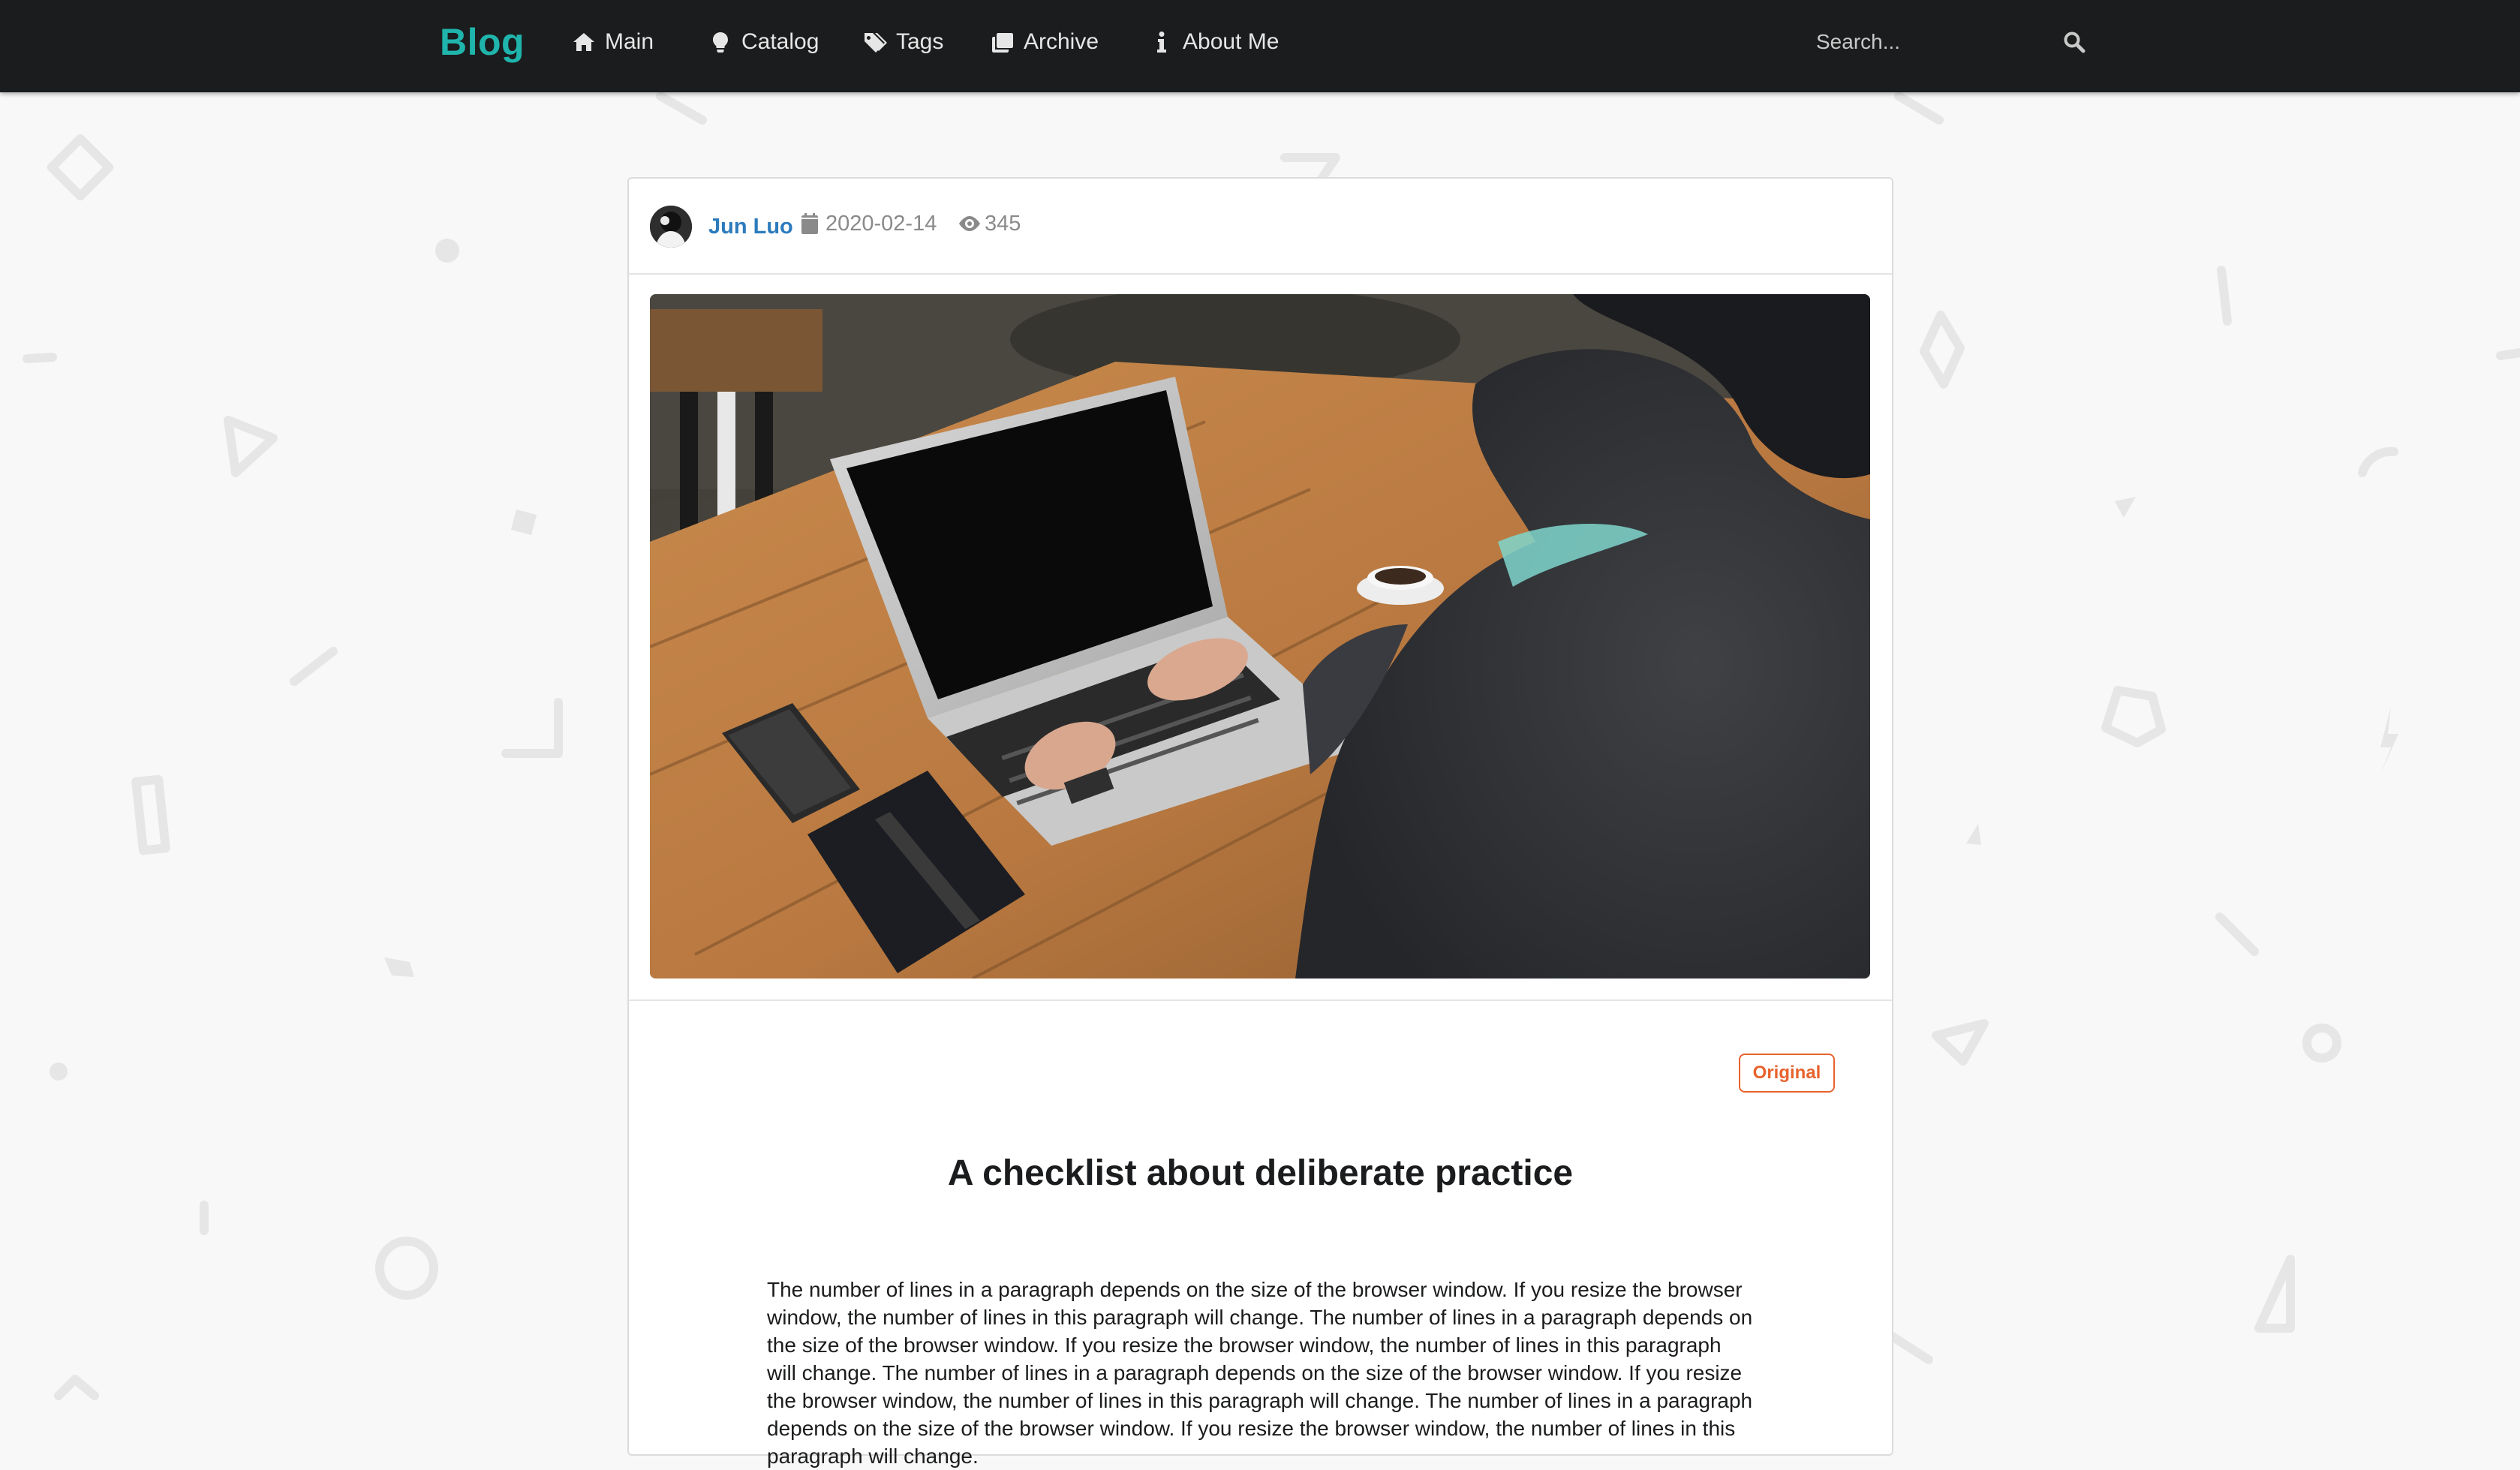 Image resolution: width=2520 pixels, height=1470 pixels. What do you see at coordinates (750, 227) in the screenshot?
I see `author-link: Jun Luo` at bounding box center [750, 227].